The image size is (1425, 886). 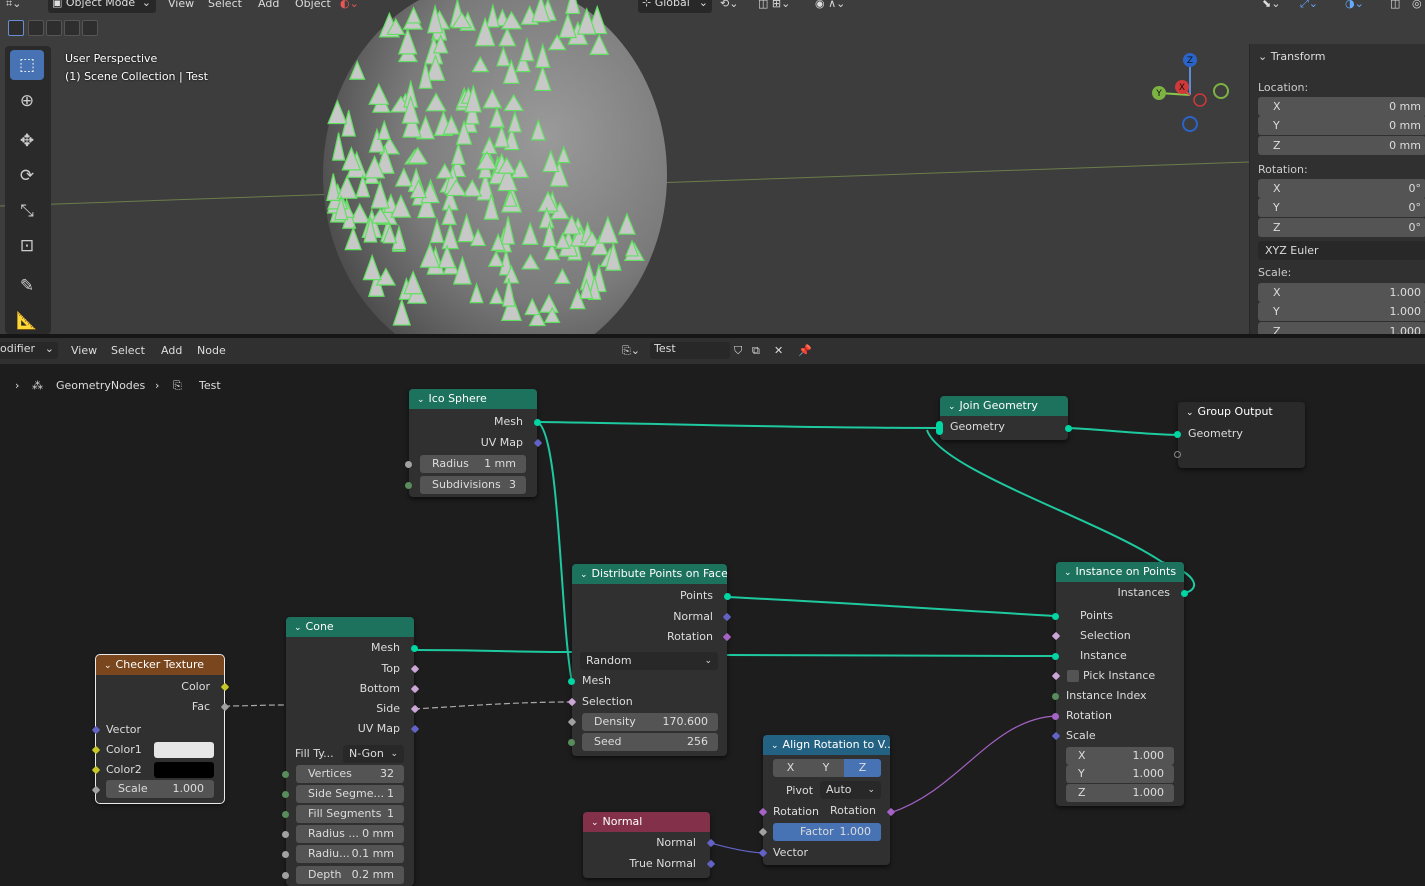 I want to click on select-invert-icon, so click(x=72, y=28).